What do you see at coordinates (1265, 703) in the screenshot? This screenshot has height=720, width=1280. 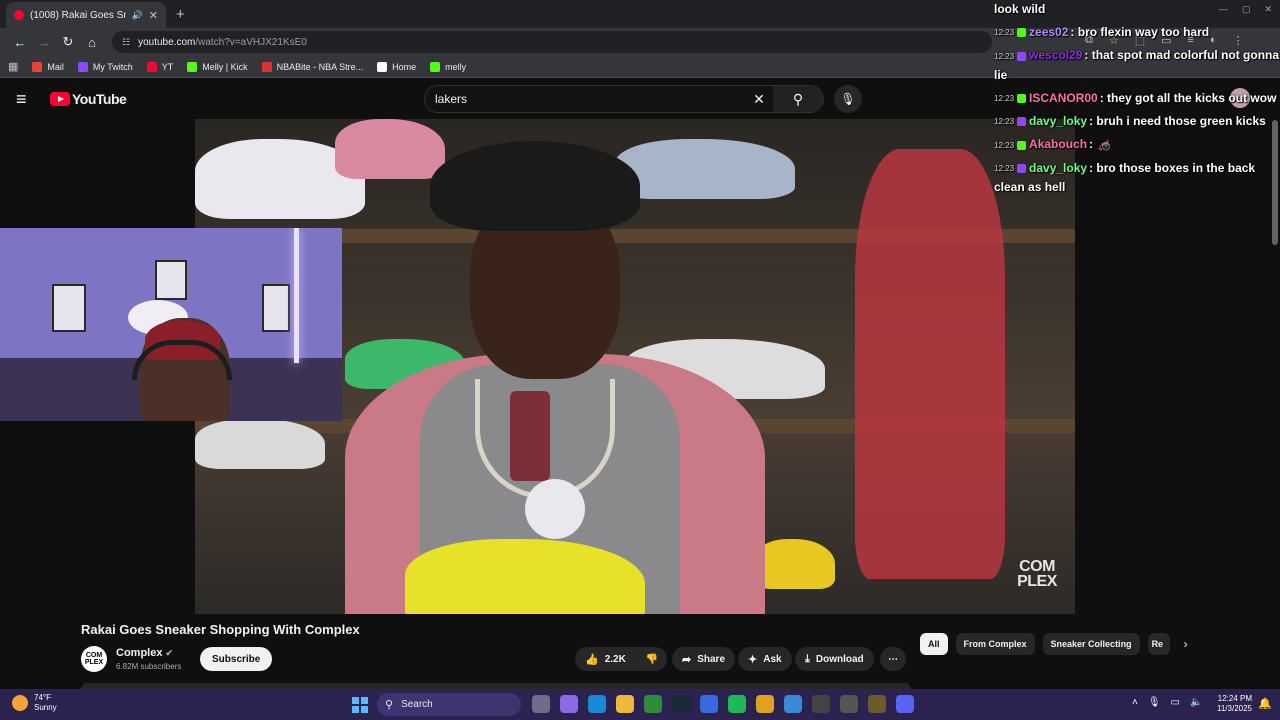 I see `notification-bell-icon: 🔔` at bounding box center [1265, 703].